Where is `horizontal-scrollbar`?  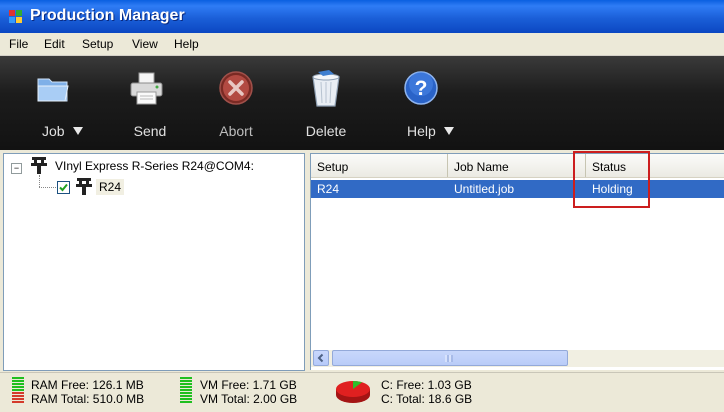
horizontal-scrollbar is located at coordinates (517, 358).